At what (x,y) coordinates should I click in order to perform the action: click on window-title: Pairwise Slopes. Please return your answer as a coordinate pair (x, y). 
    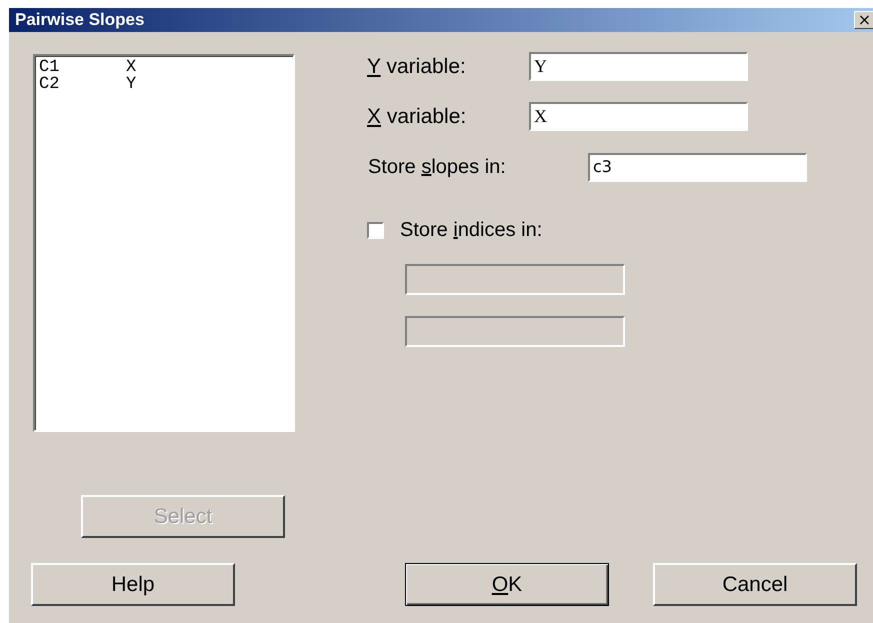
    Looking at the image, I should click on (79, 20).